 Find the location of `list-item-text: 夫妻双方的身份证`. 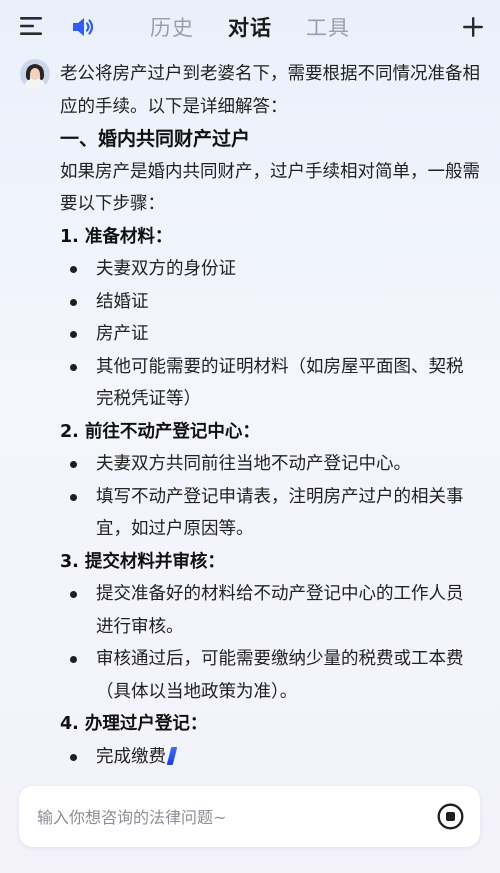

list-item-text: 夫妻双方的身份证 is located at coordinates (166, 269).